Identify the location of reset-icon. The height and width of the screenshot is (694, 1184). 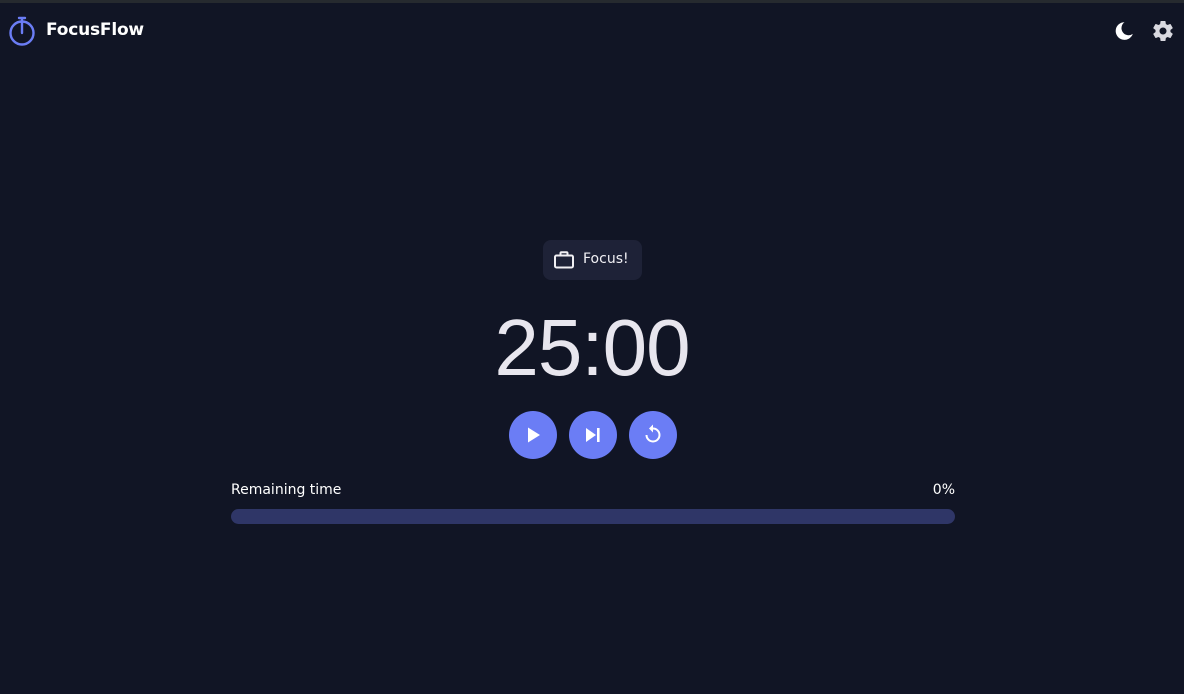
(653, 433).